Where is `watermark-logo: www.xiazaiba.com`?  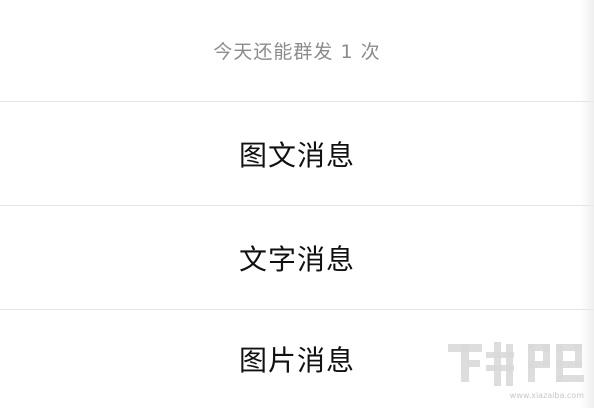
watermark-logo: www.xiazaiba.com is located at coordinates (516, 371).